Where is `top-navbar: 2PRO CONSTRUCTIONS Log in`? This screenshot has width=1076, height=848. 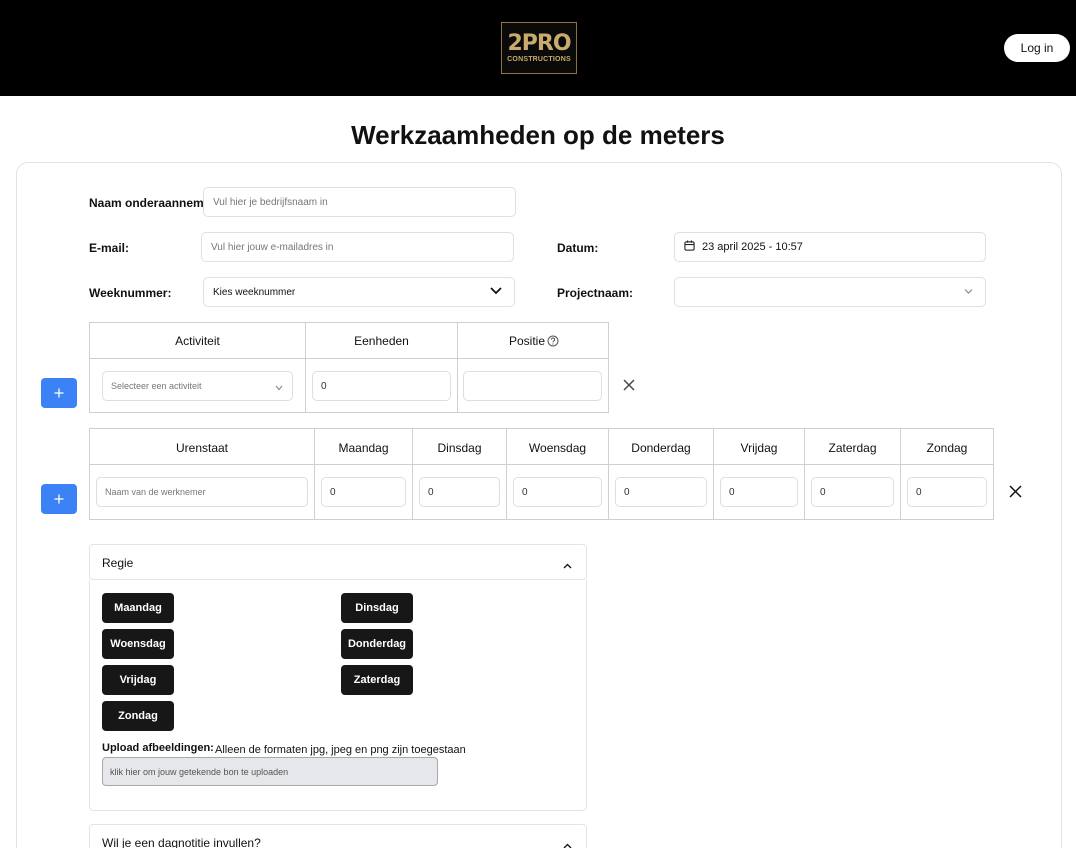
top-navbar: 2PRO CONSTRUCTIONS Log in is located at coordinates (538, 48).